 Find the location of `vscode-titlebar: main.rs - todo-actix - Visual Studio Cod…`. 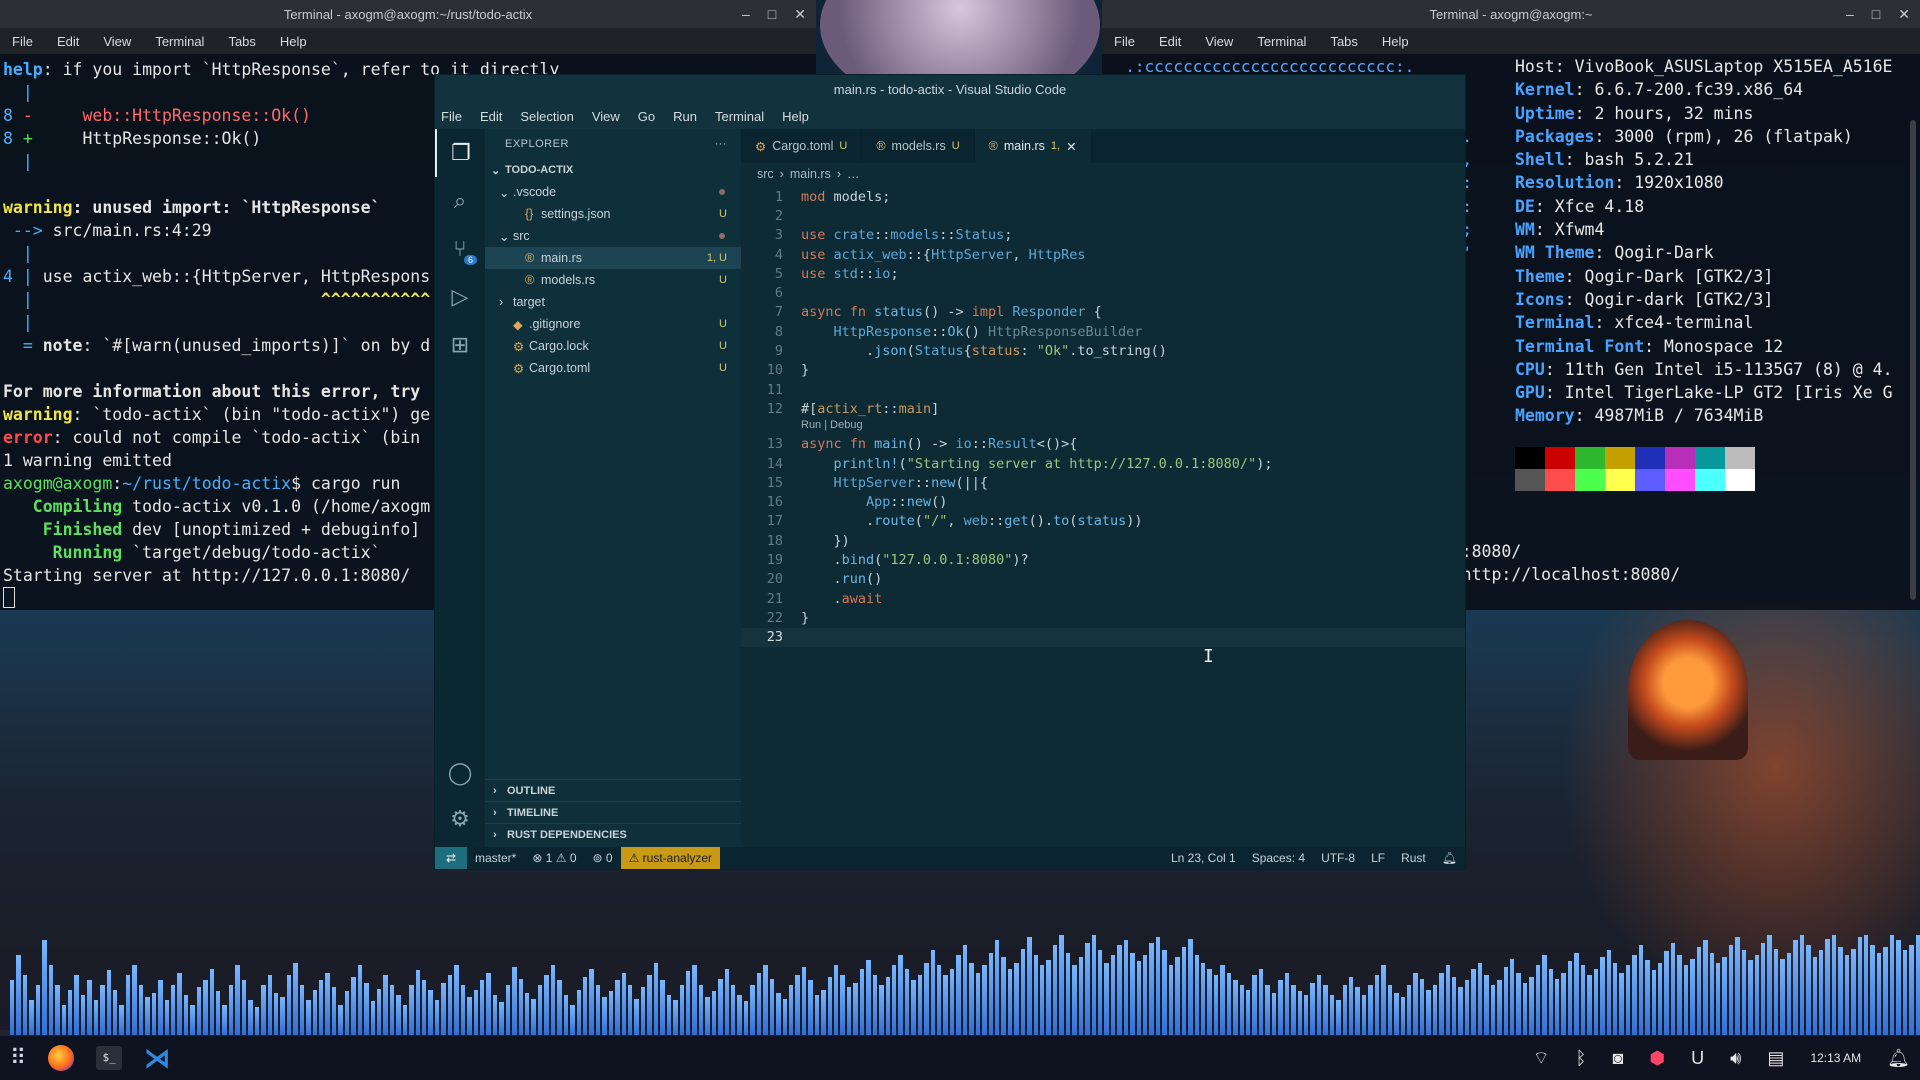

vscode-titlebar: main.rs - todo-actix - Visual Studio Cod… is located at coordinates (950, 89).